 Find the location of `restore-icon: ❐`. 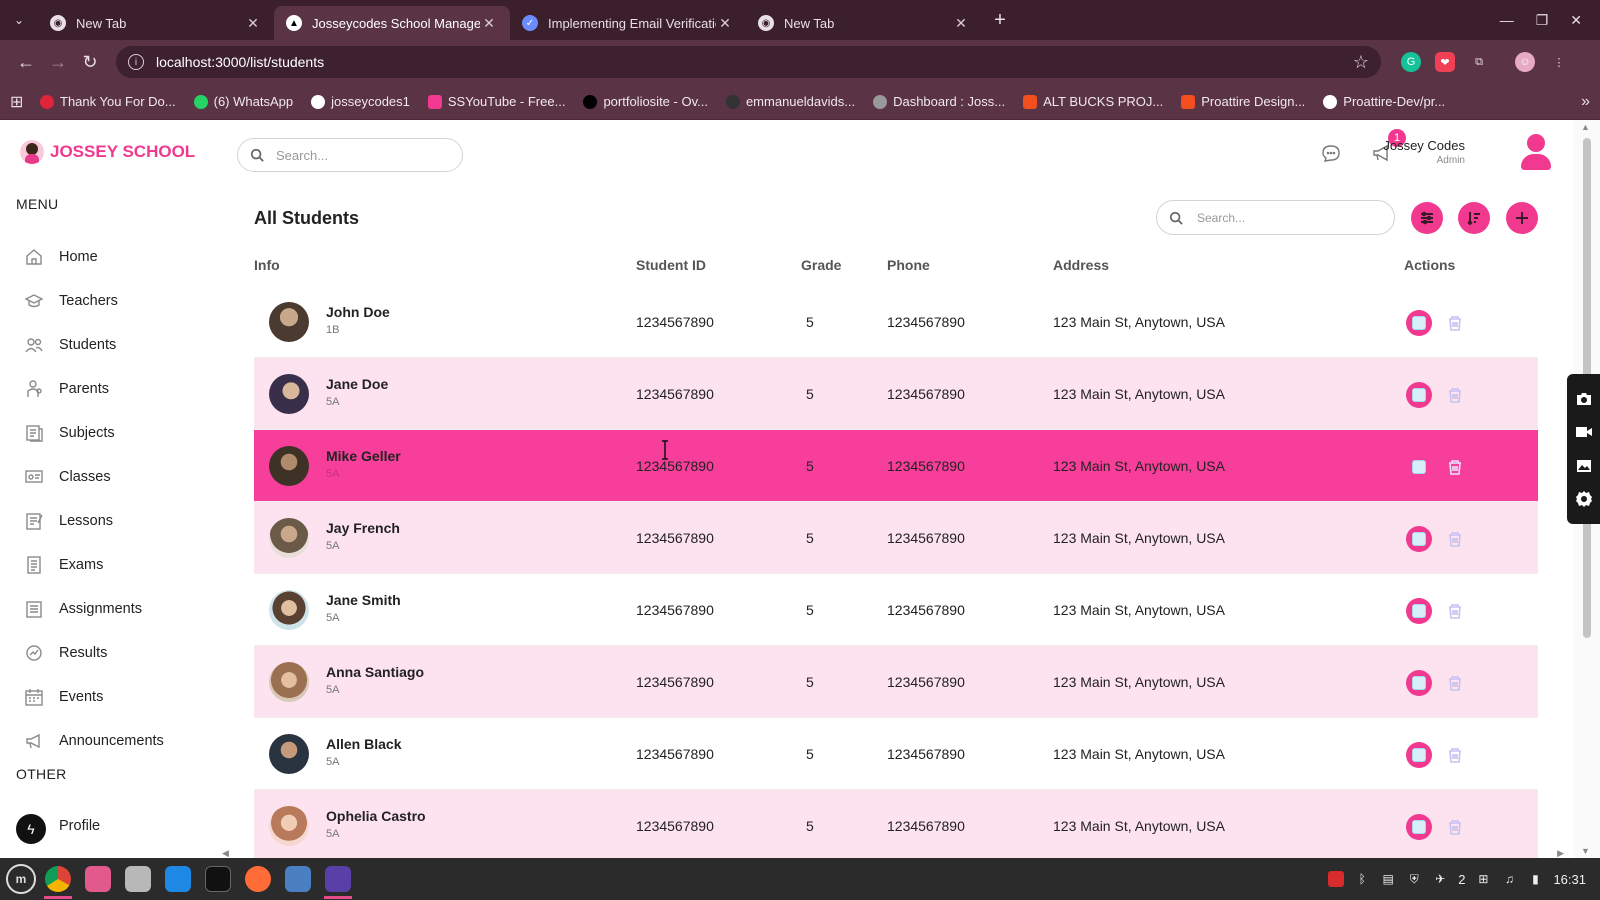

restore-icon: ❐ is located at coordinates (1542, 20).